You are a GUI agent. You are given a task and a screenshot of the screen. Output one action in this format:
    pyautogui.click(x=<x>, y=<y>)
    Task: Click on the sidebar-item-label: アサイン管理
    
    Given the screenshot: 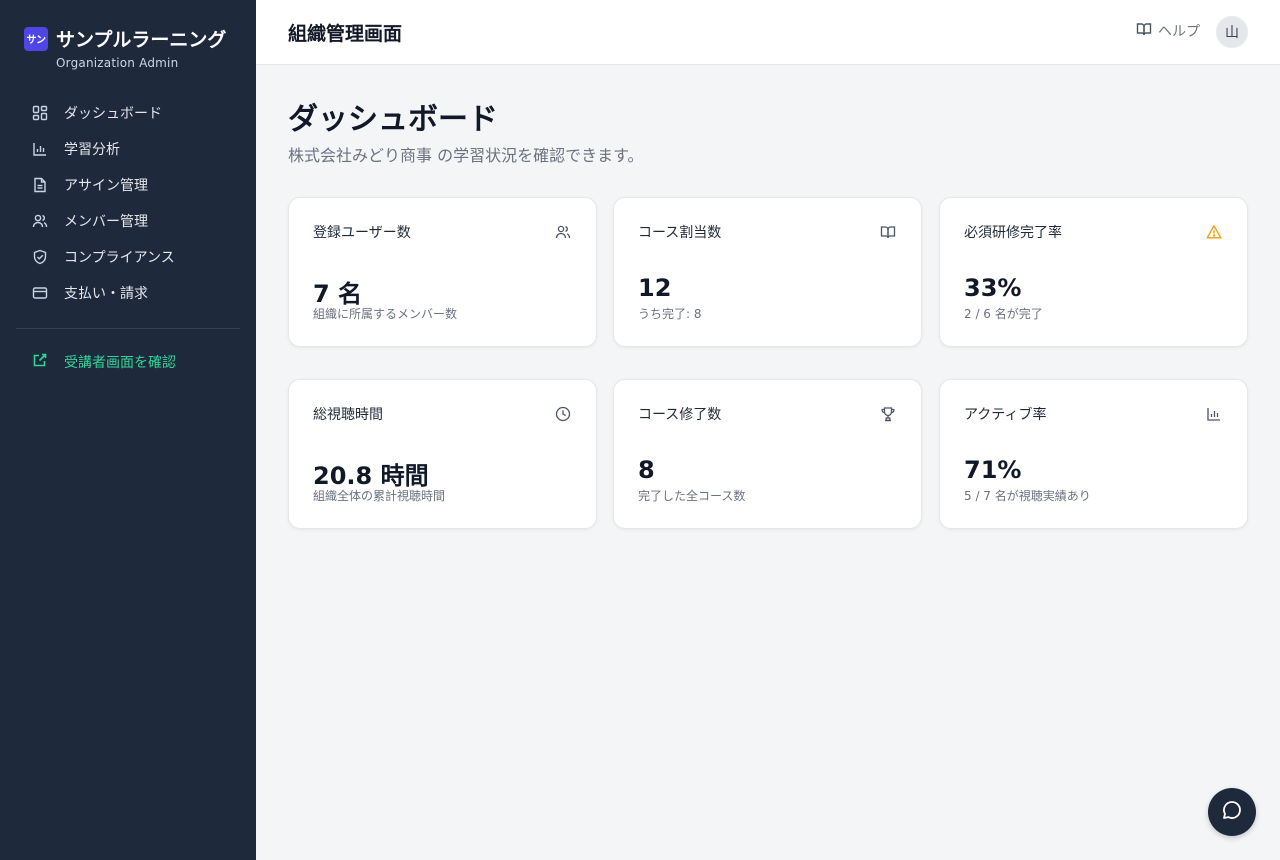 What is the action you would take?
    pyautogui.click(x=106, y=186)
    